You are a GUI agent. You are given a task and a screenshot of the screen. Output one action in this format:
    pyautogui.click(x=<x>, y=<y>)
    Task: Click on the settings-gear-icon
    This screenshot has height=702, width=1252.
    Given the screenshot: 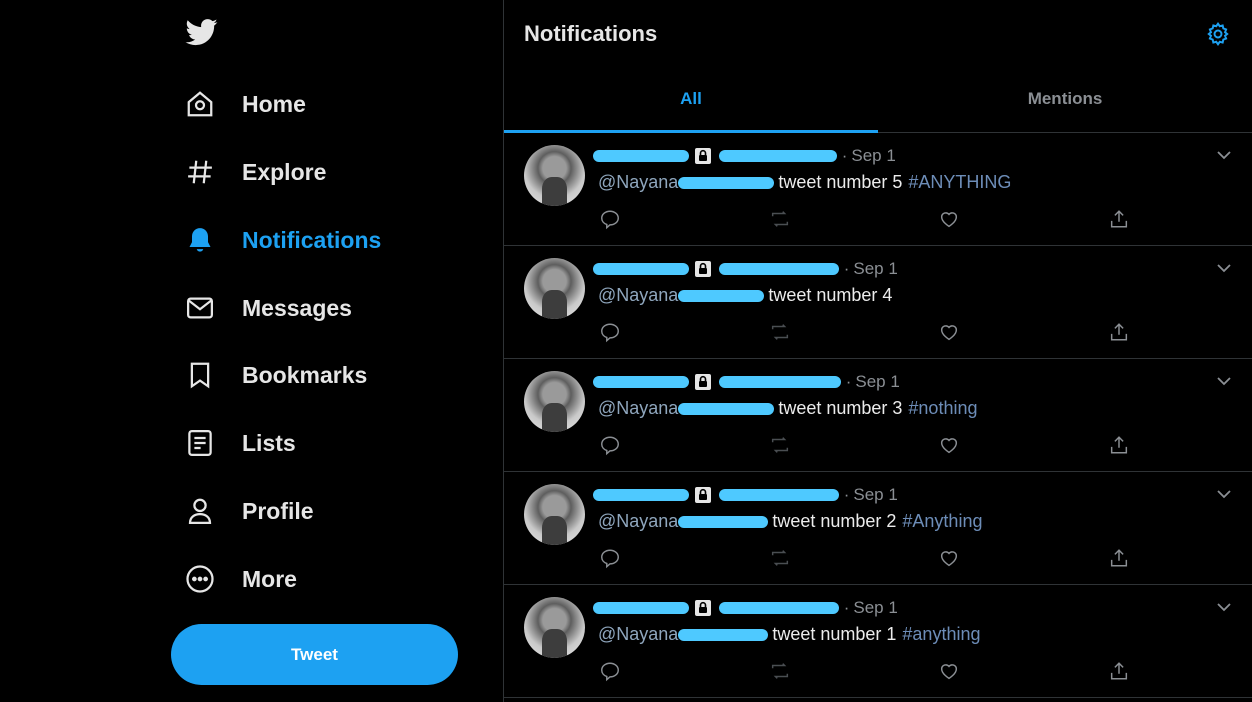 What is the action you would take?
    pyautogui.click(x=1218, y=34)
    